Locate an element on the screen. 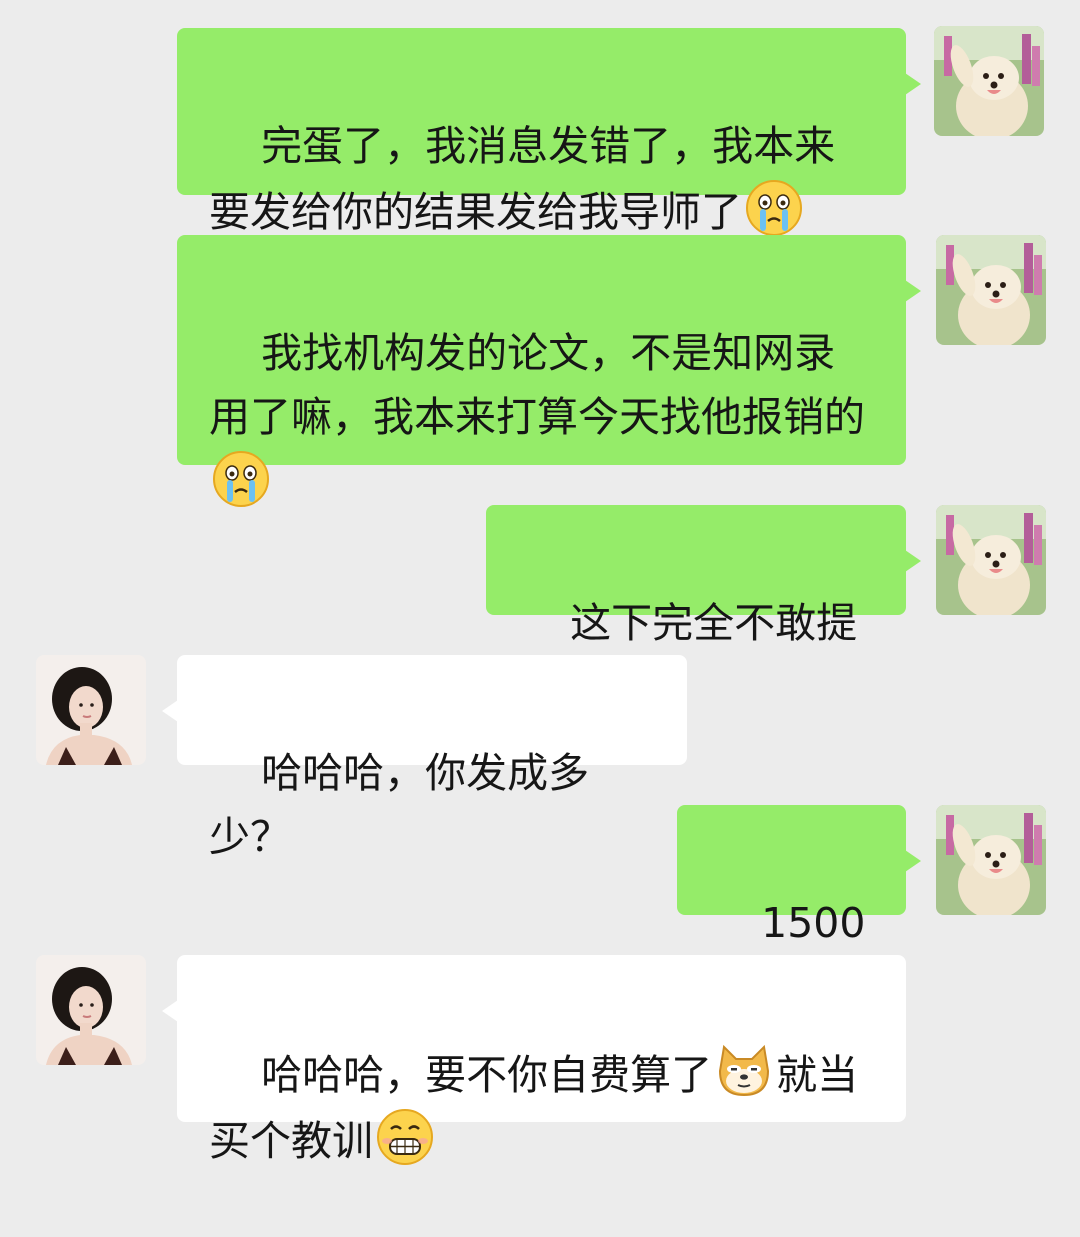 The image size is (1080, 1237). message-text: 哈哈哈，你发成多少？ is located at coordinates (399, 805).